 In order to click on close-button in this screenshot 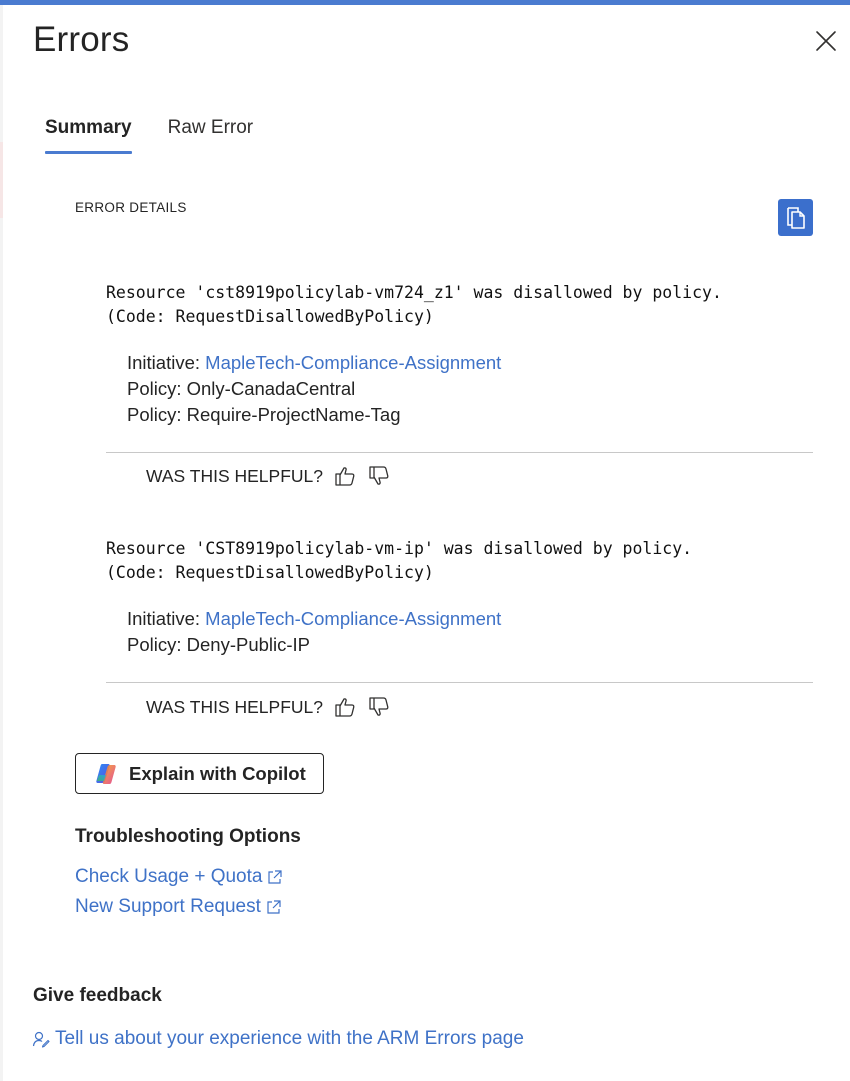, I will do `click(826, 41)`.